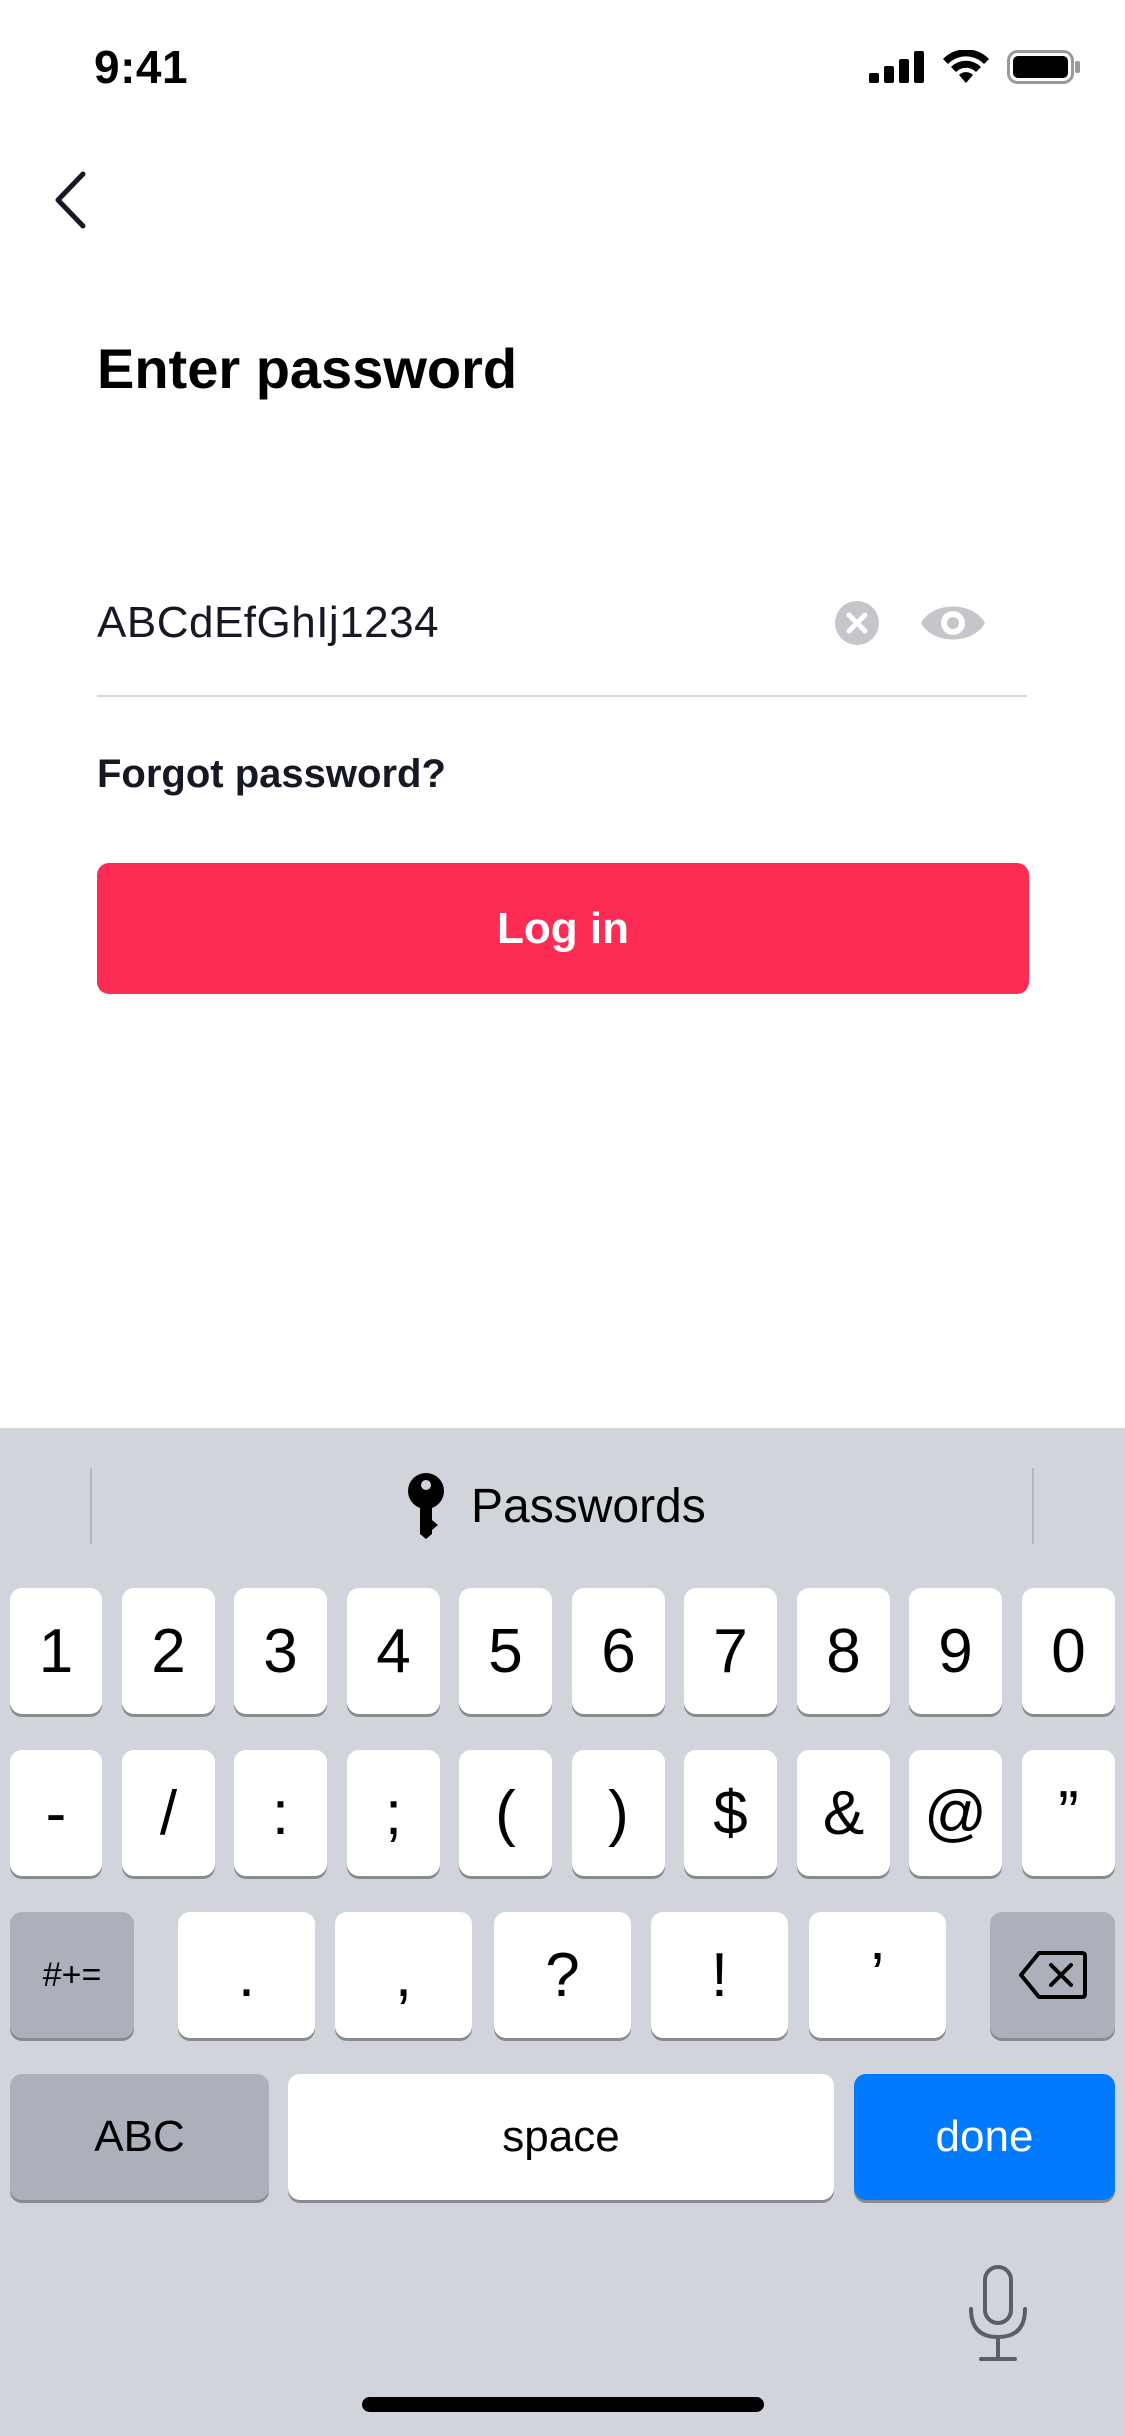 This screenshot has width=1125, height=2436. I want to click on cellular-signal-icon, so click(896, 67).